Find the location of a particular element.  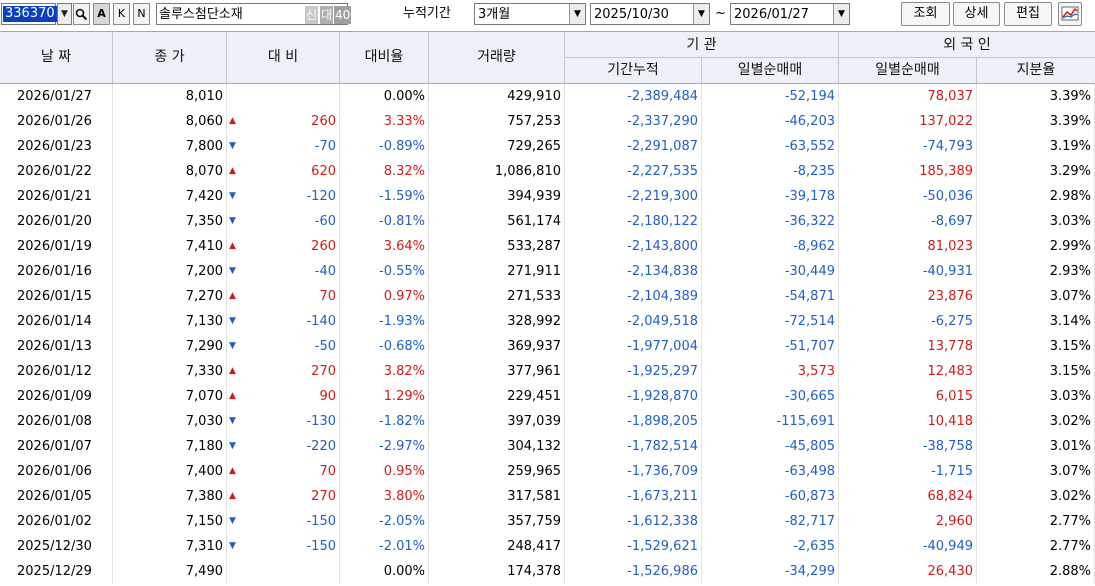

foreign-daily-cell: 137,022 is located at coordinates (908, 121).